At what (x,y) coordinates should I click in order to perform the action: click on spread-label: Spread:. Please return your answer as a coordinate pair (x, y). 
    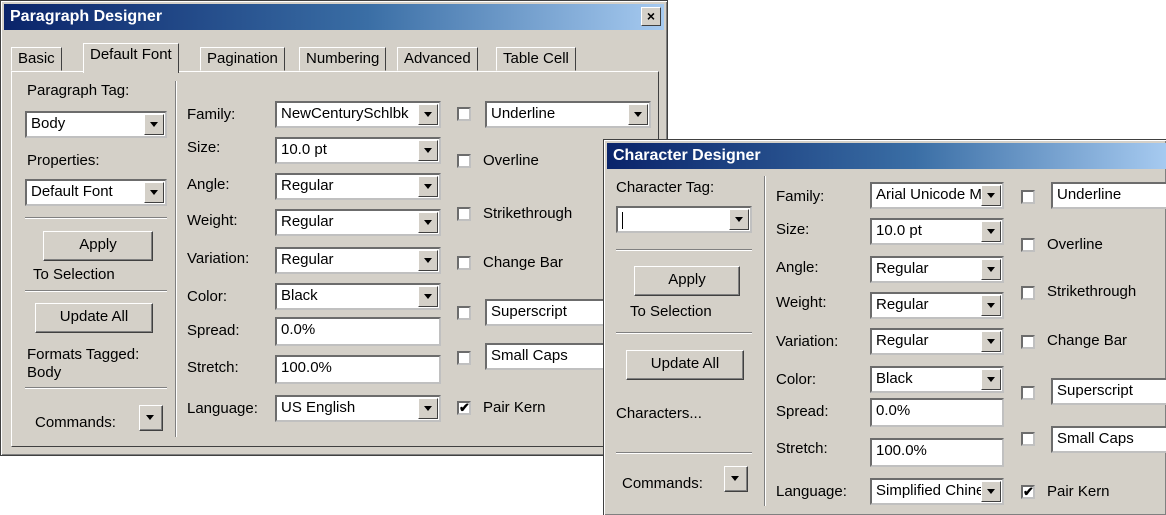
    Looking at the image, I should click on (802, 411).